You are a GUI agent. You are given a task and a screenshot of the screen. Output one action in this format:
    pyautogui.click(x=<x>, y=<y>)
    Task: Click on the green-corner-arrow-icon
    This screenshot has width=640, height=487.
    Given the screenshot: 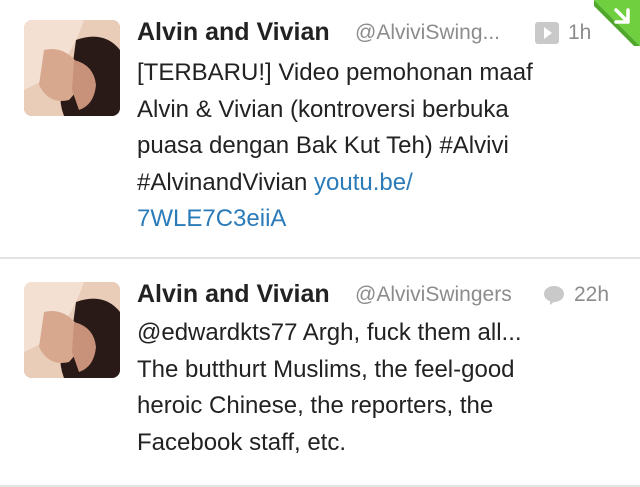 What is the action you would take?
    pyautogui.click(x=617, y=23)
    